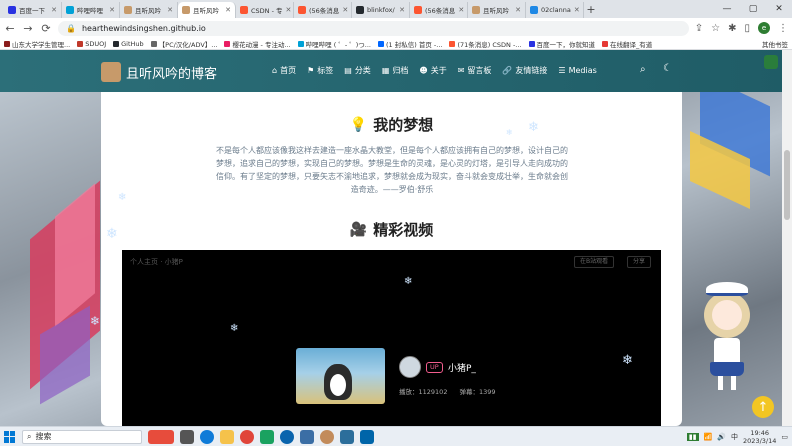 Image resolution: width=792 pixels, height=446 pixels. I want to click on browser-tab: 百度一下 ✕, so click(33, 10).